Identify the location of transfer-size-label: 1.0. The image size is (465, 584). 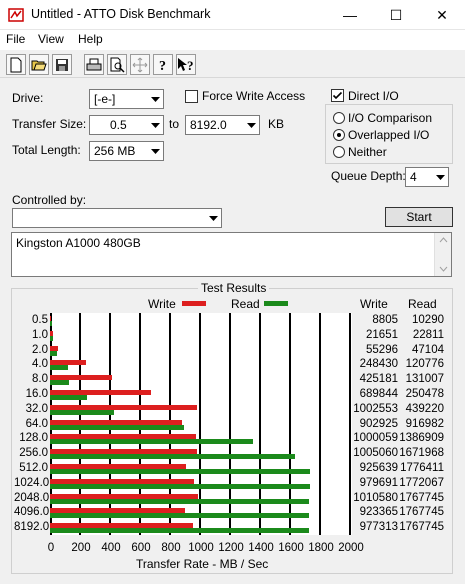
(40, 334).